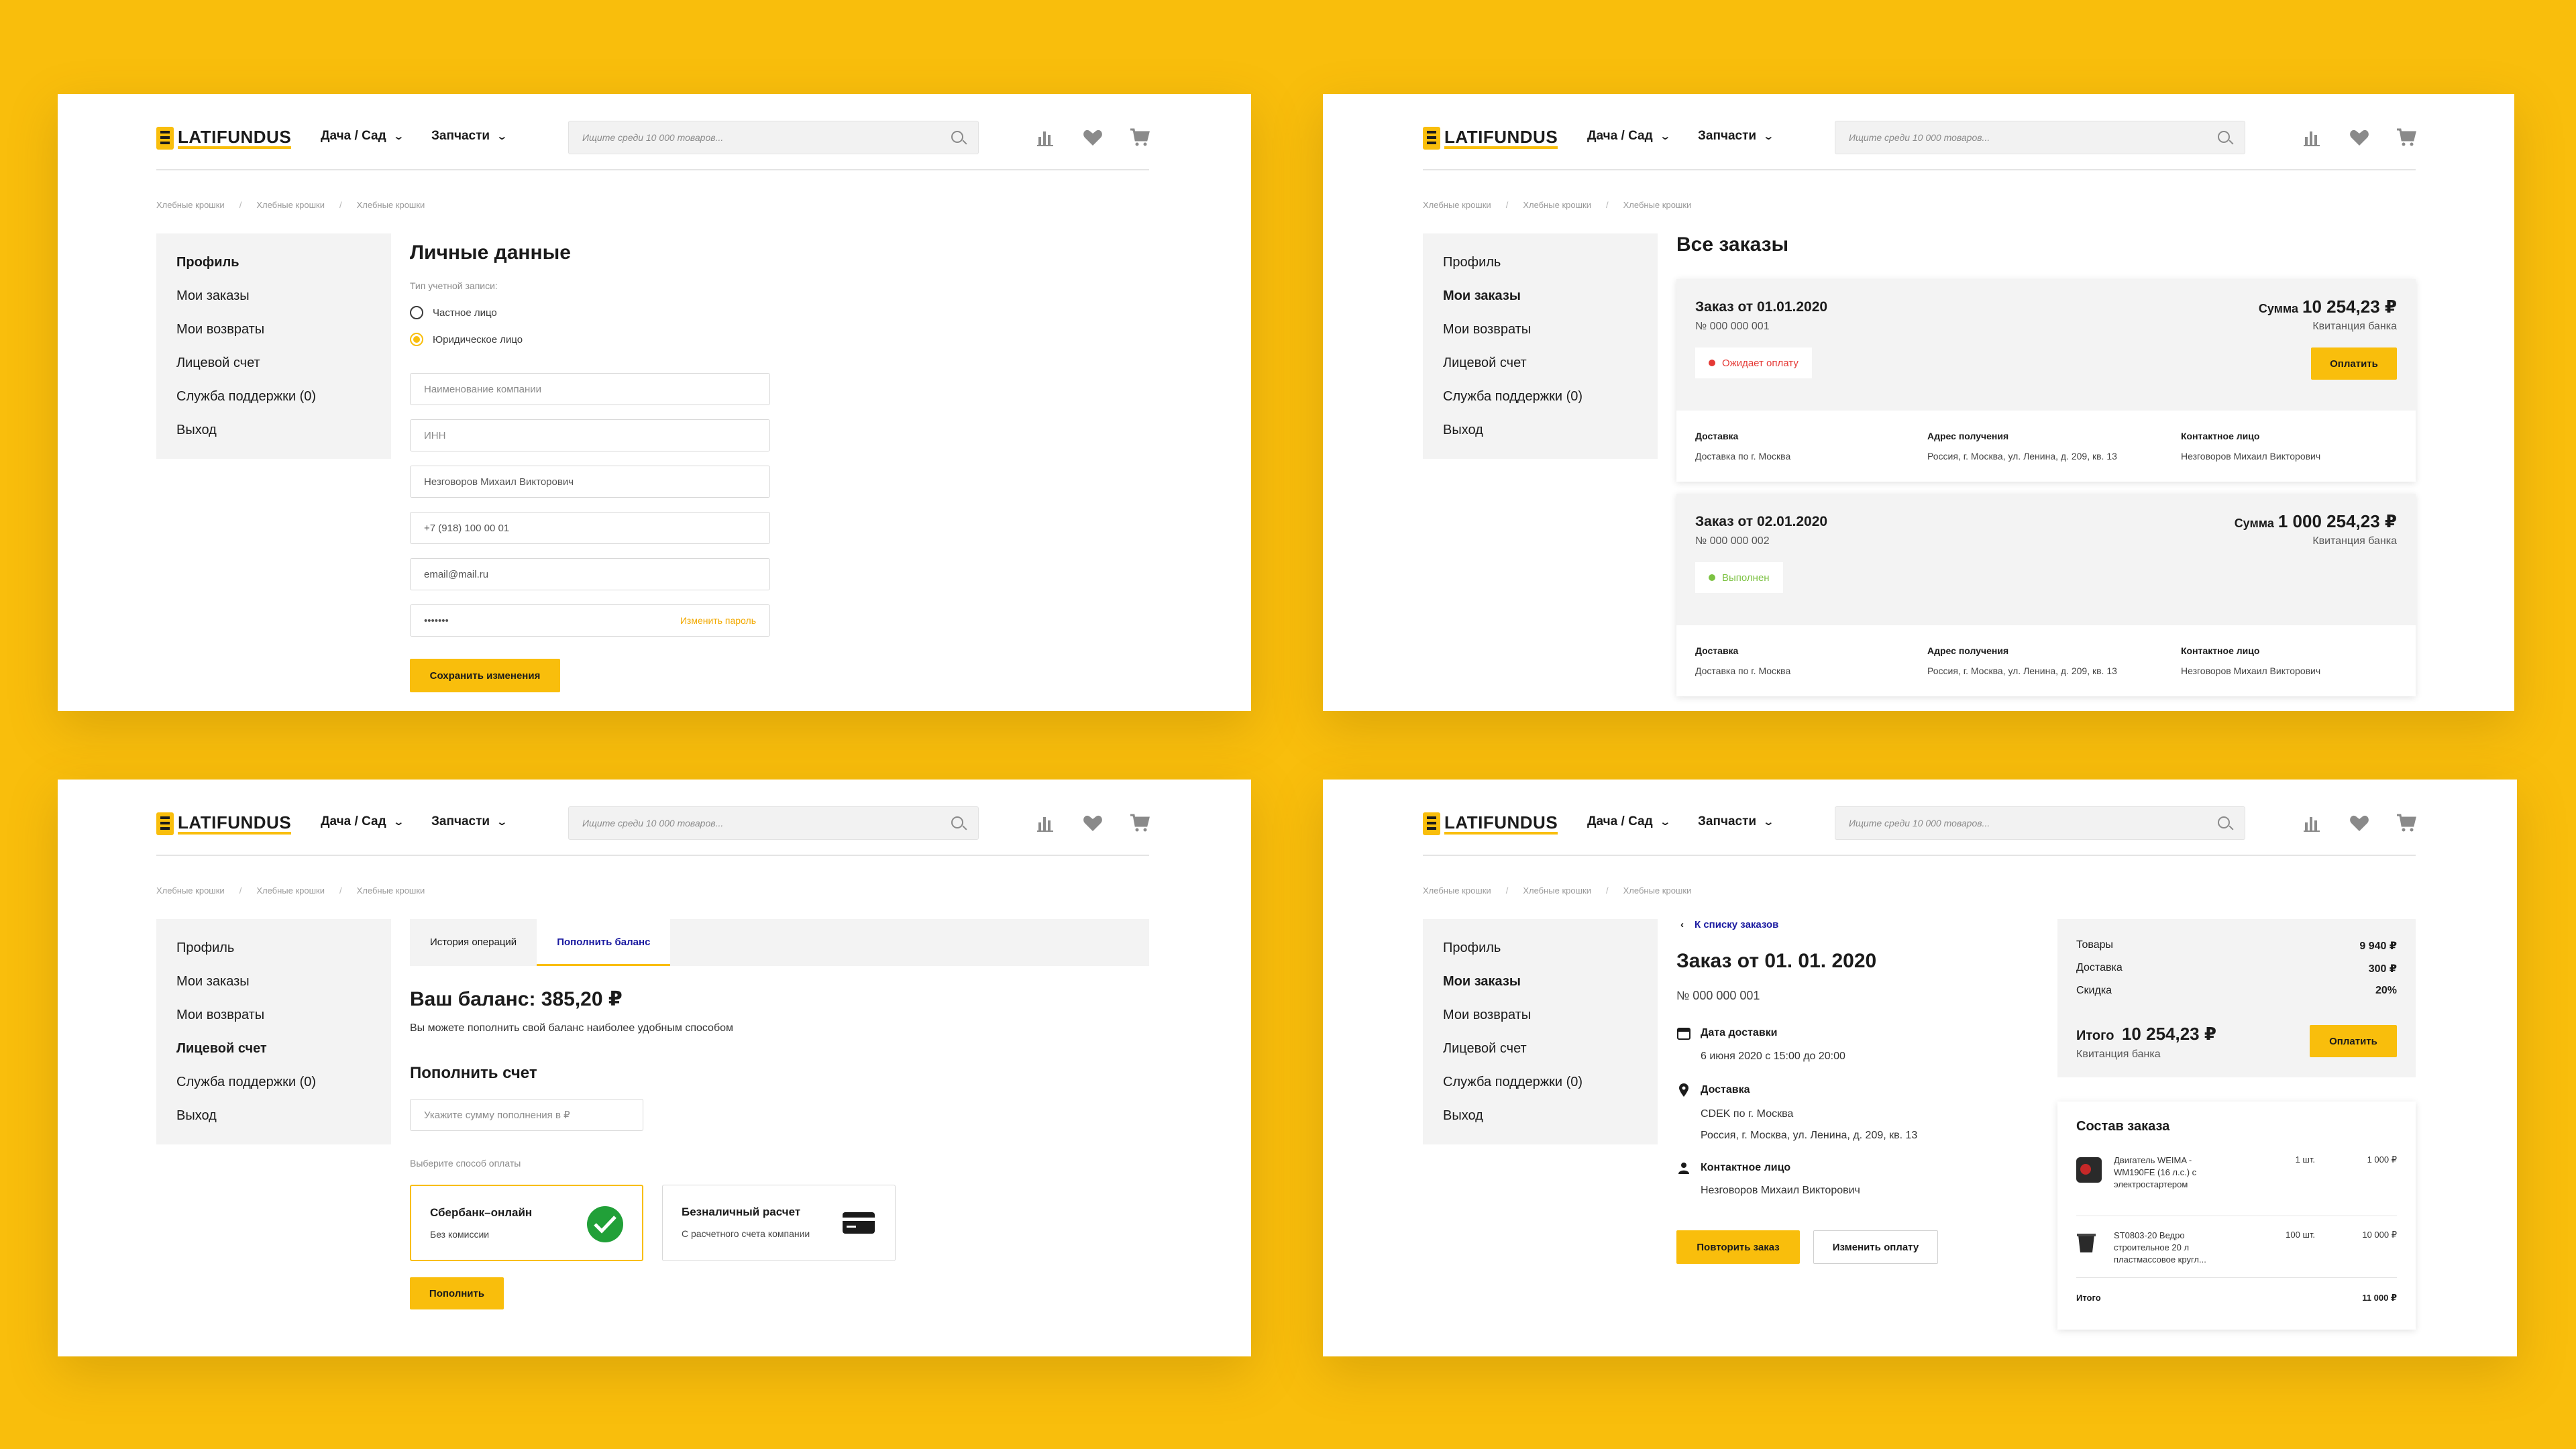 The width and height of the screenshot is (2576, 1449). What do you see at coordinates (1431, 823) in the screenshot?
I see `logo-icon` at bounding box center [1431, 823].